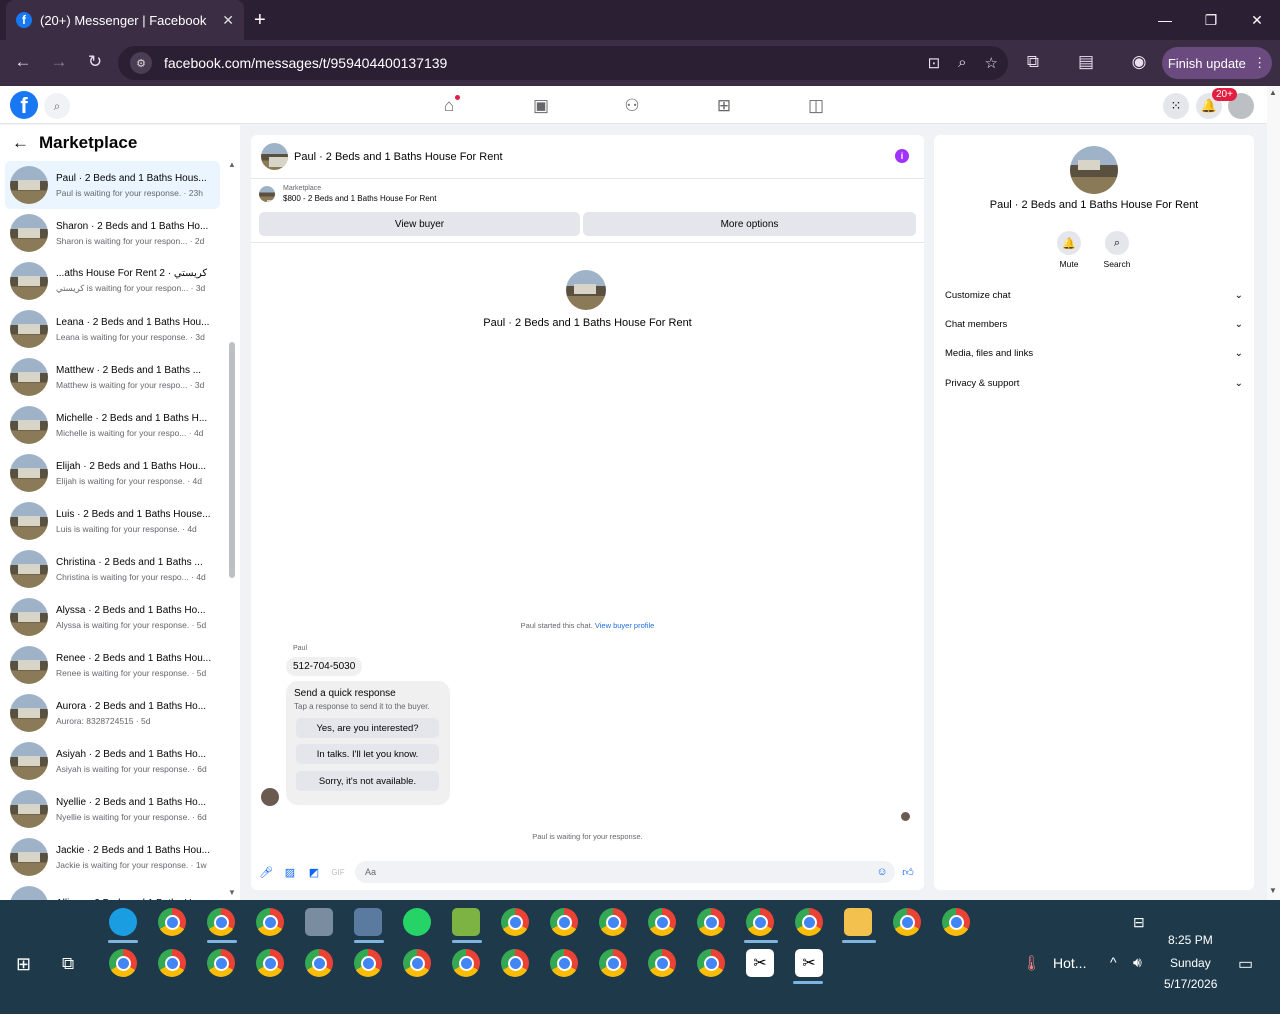 This screenshot has height=1014, width=1280. I want to click on search-icon: ⌕, so click(57, 106).